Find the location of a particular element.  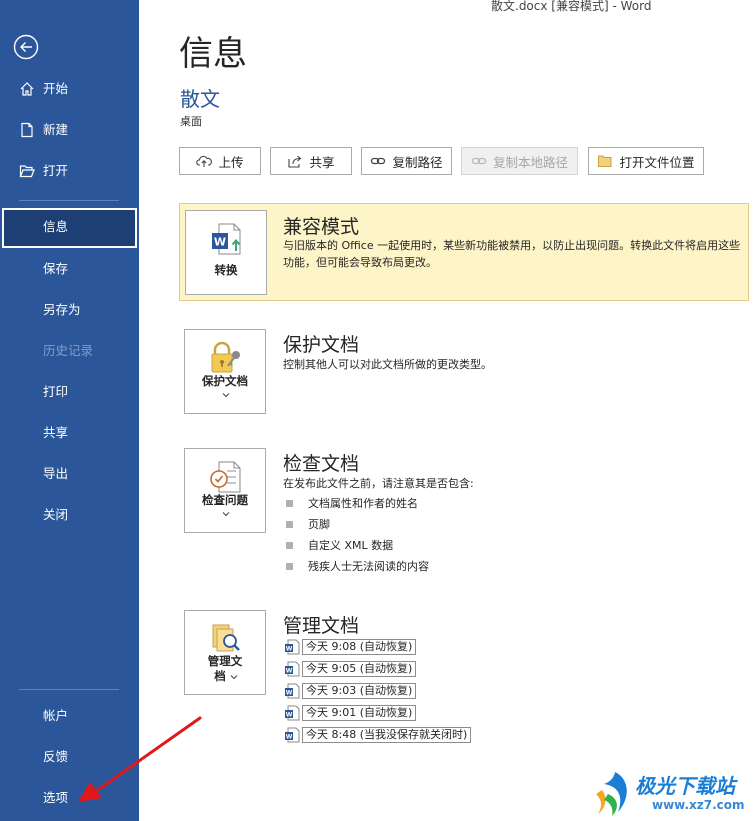

sidebar-item-label: 打印 is located at coordinates (56, 391).